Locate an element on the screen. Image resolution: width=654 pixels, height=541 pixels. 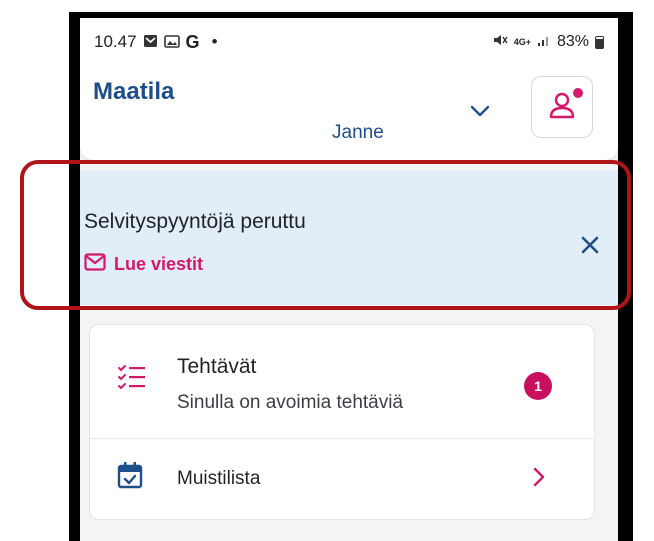
battery-percent: 83% is located at coordinates (572, 41).